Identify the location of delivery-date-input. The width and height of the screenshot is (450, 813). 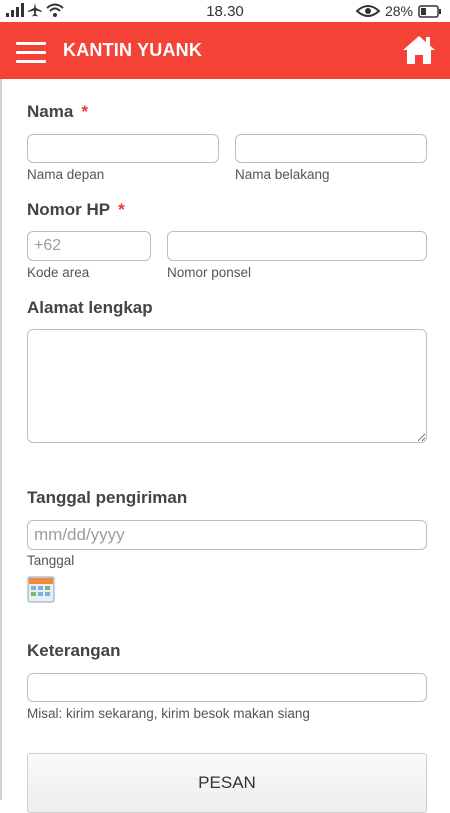
(227, 535).